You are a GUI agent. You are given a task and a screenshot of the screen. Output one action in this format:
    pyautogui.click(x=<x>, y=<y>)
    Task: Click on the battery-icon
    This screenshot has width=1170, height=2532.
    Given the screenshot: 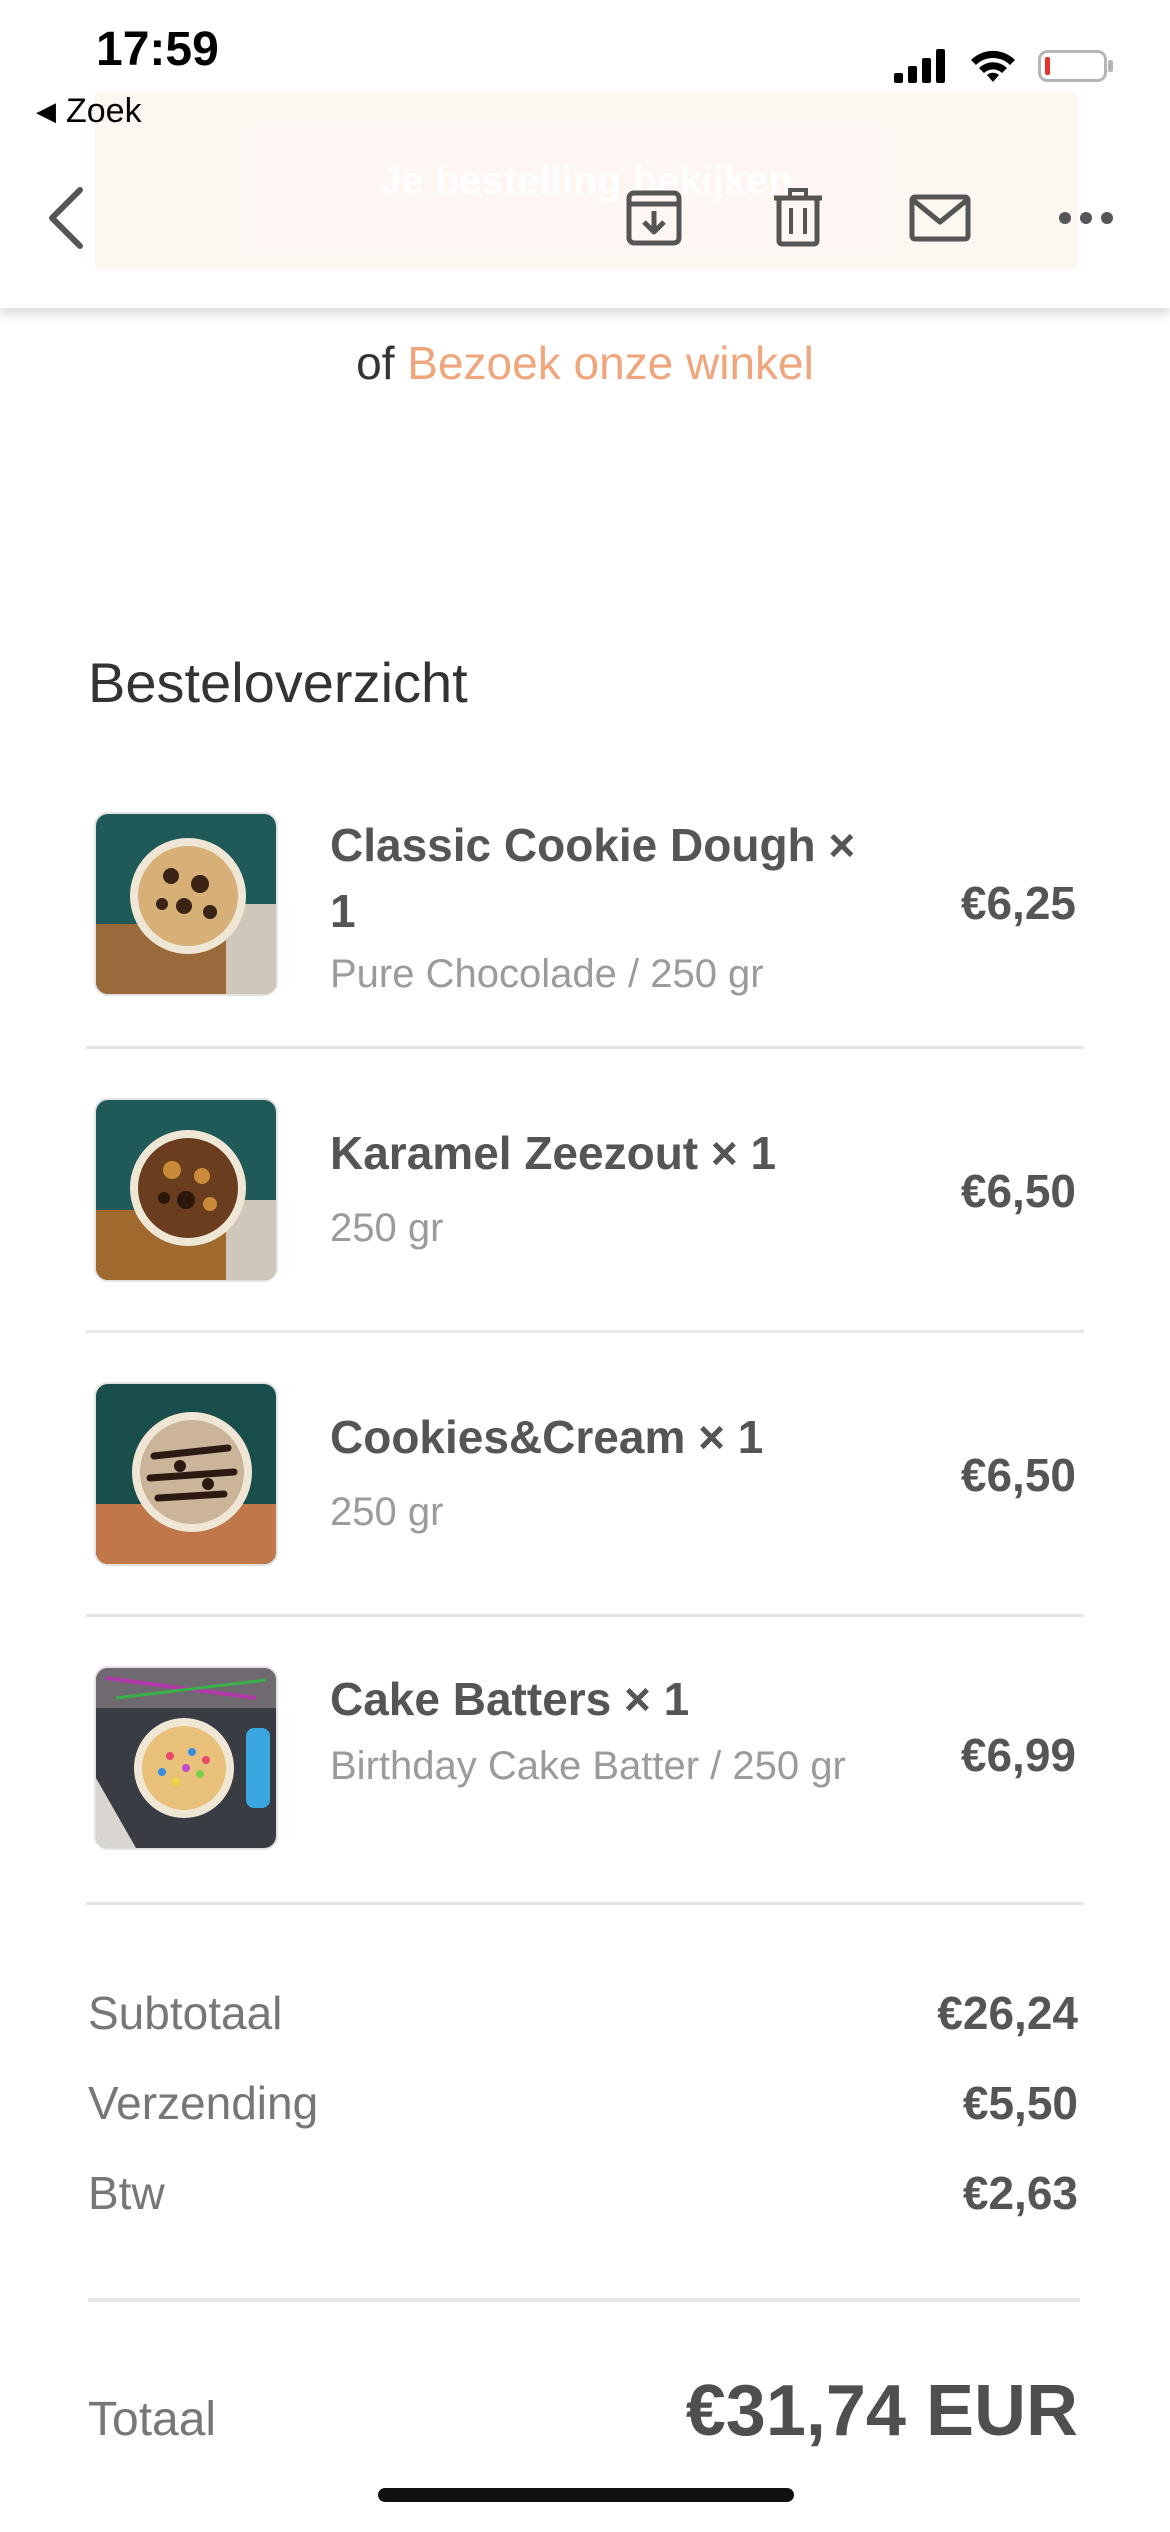 What is the action you would take?
    pyautogui.click(x=1075, y=66)
    